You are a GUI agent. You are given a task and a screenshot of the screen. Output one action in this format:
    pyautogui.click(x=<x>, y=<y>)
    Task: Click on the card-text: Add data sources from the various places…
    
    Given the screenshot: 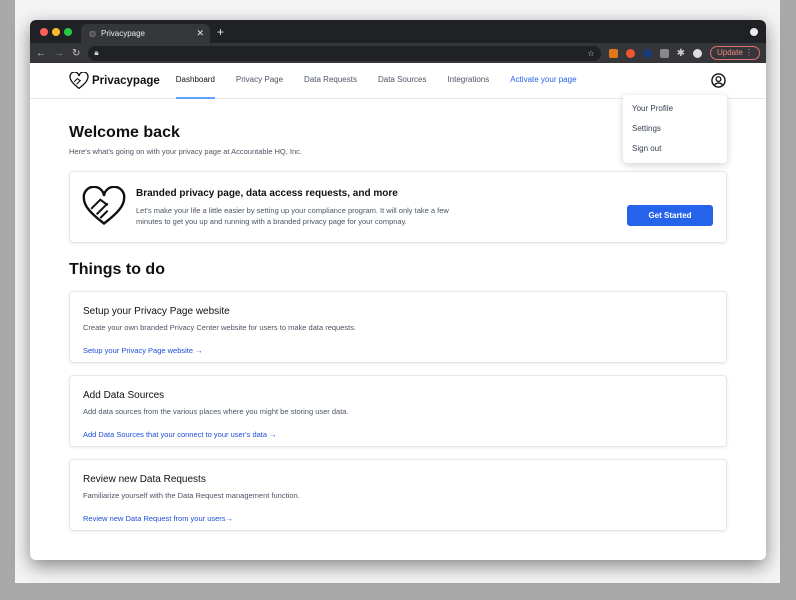 What is the action you would take?
    pyautogui.click(x=216, y=411)
    